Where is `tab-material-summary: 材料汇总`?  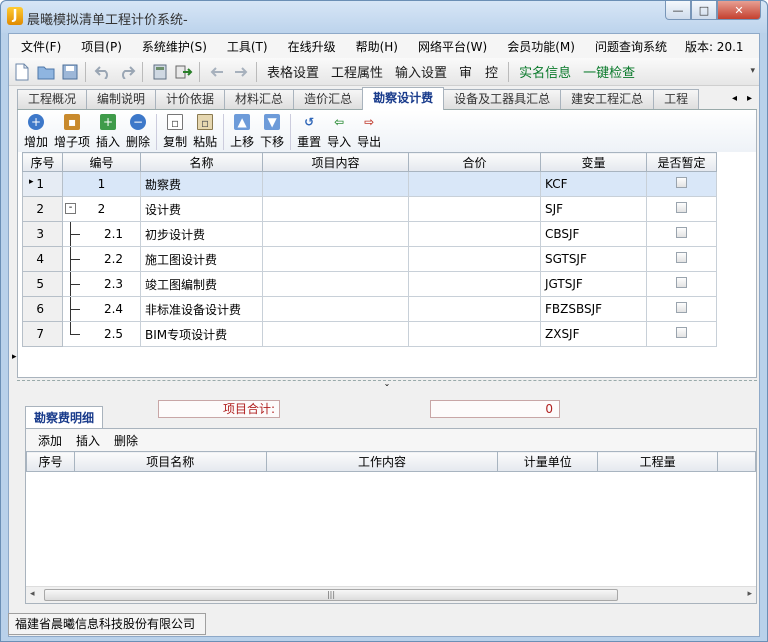
tab-material-summary: 材料汇总 is located at coordinates (259, 99).